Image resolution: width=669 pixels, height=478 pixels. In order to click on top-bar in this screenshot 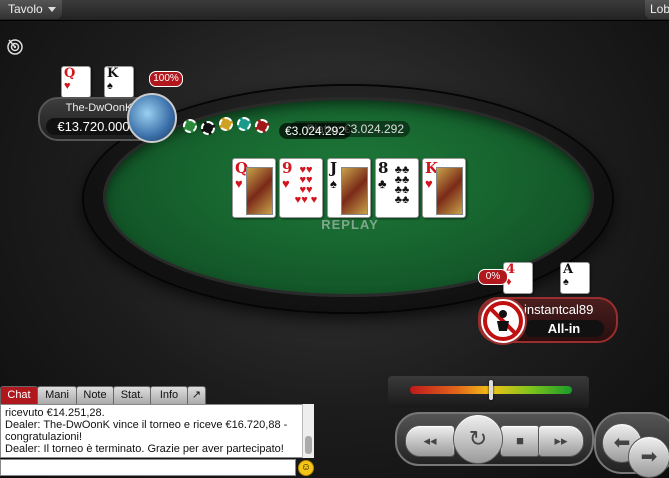, I will do `click(334, 10)`.